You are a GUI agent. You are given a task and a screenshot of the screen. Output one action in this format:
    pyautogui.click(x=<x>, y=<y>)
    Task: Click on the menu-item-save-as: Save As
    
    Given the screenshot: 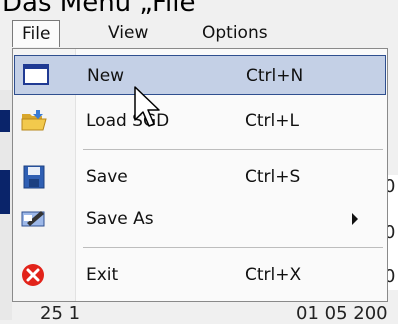 What is the action you would take?
    pyautogui.click(x=200, y=219)
    